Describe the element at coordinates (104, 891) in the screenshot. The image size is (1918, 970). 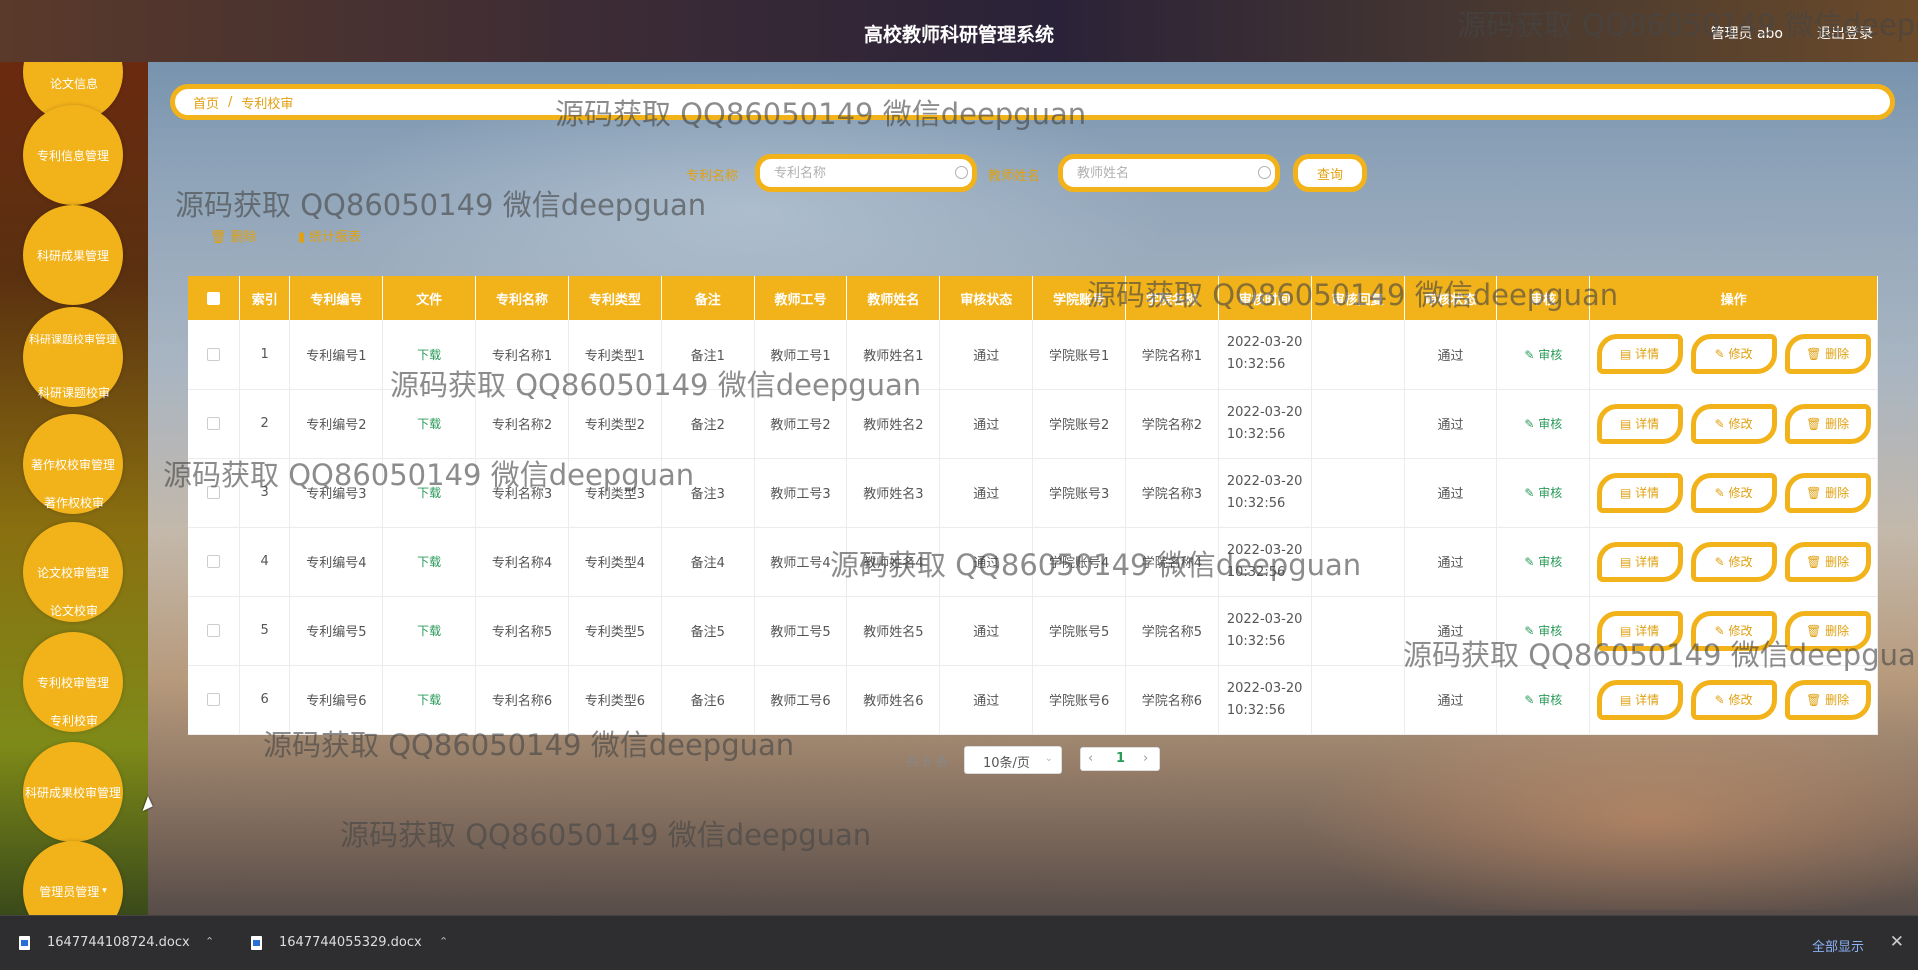
I see `chevron-down-icon: ▾` at that location.